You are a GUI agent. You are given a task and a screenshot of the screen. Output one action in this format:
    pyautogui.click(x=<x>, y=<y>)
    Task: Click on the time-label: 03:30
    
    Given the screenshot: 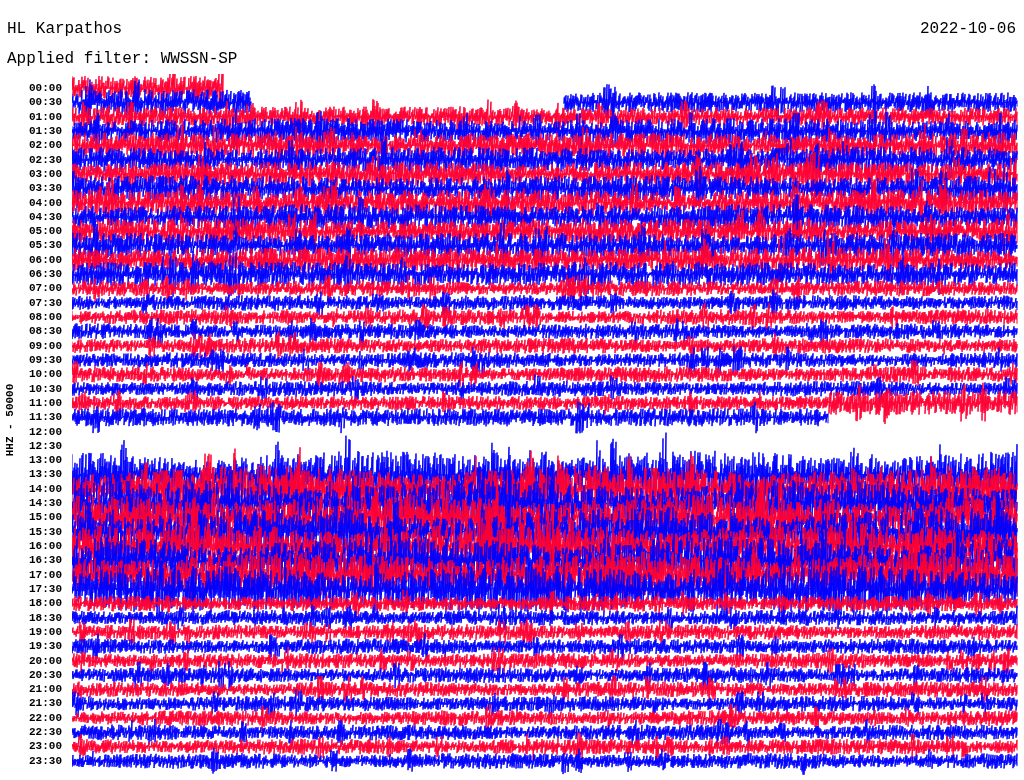 What is the action you would take?
    pyautogui.click(x=45, y=188)
    